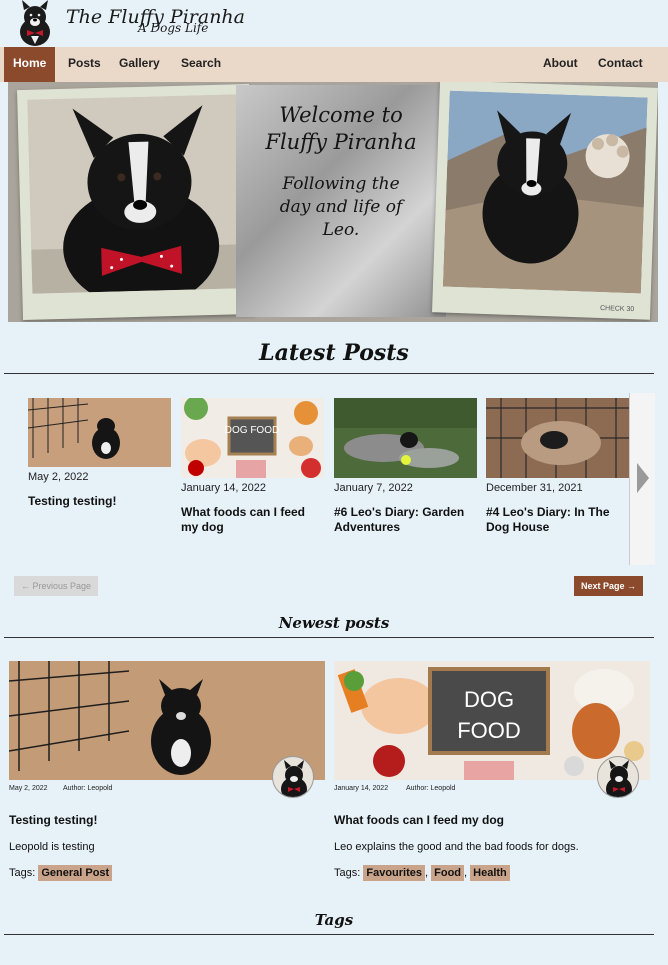 This screenshot has width=668, height=965. Describe the element at coordinates (341, 115) in the screenshot. I see `hero-welcome-line1: Welcome to` at that location.